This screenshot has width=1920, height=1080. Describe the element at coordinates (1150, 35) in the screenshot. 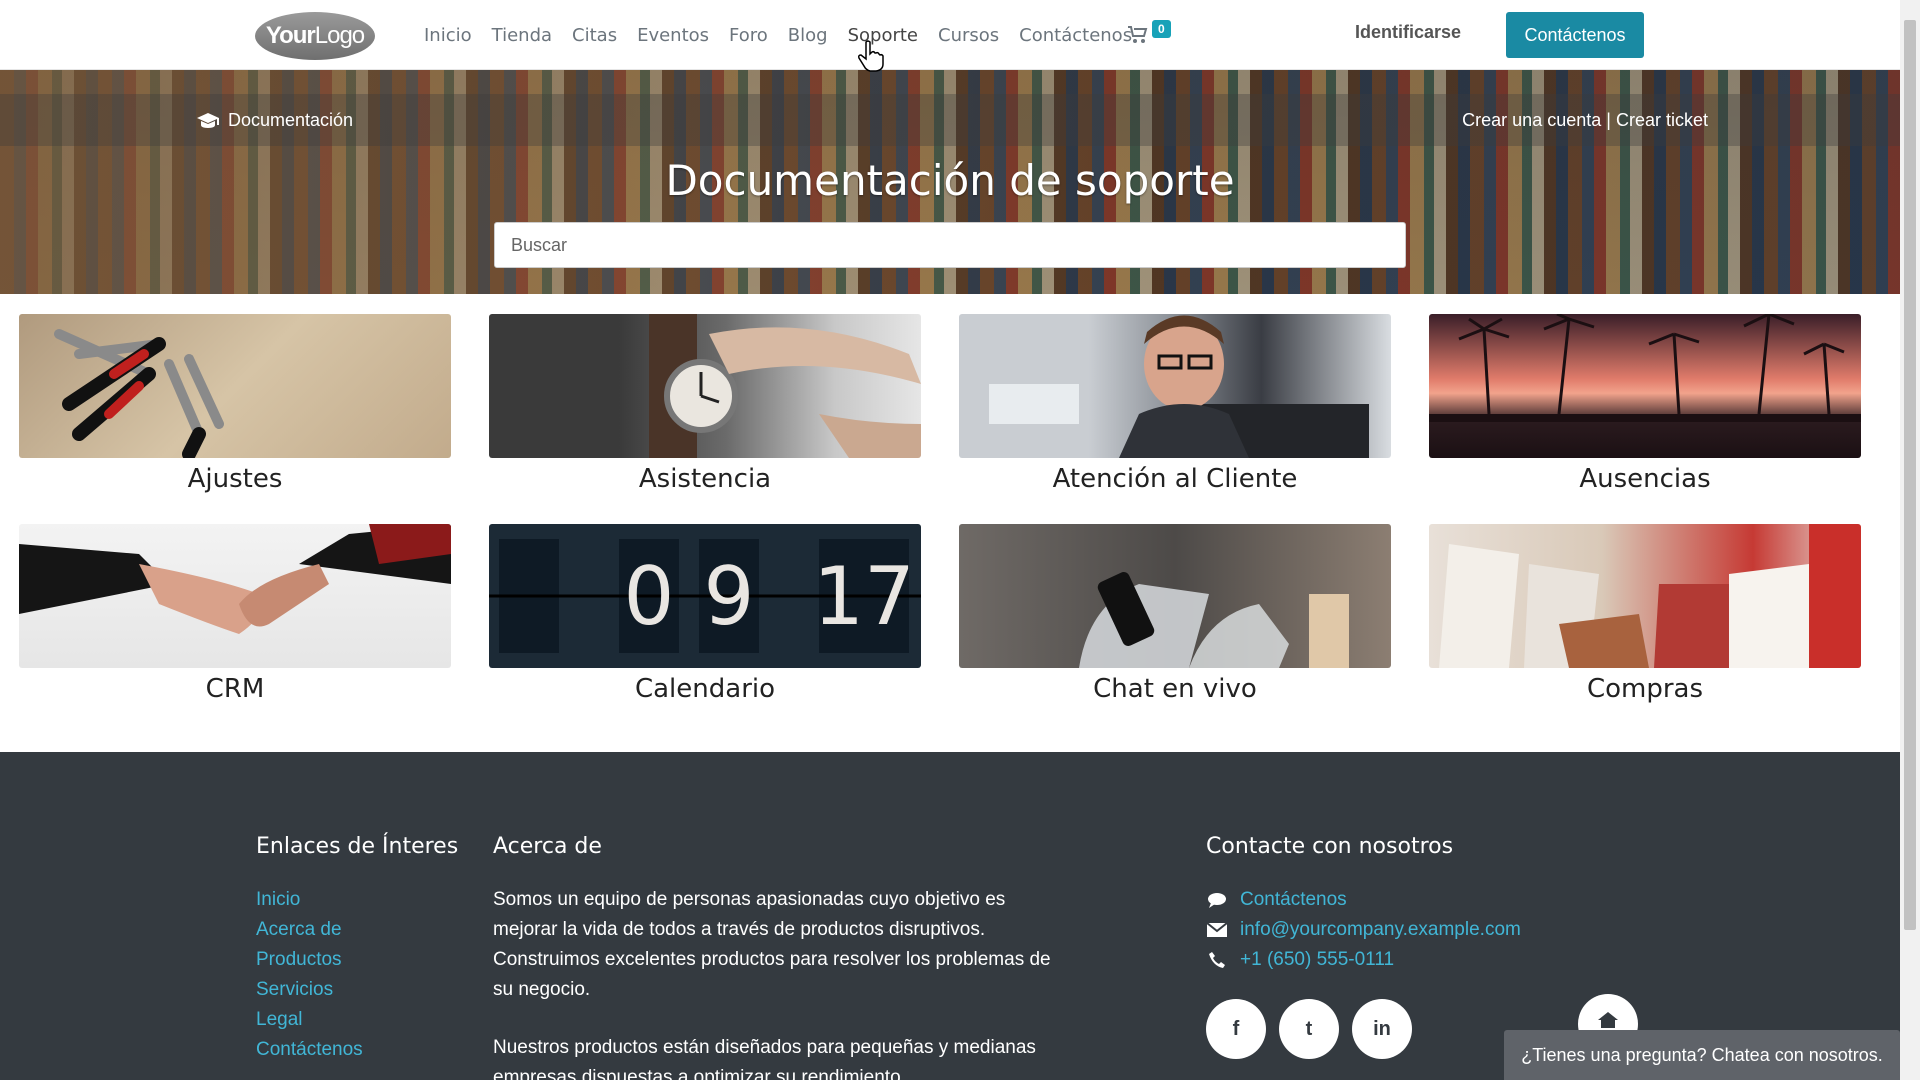

I see `cart-button: 0` at that location.